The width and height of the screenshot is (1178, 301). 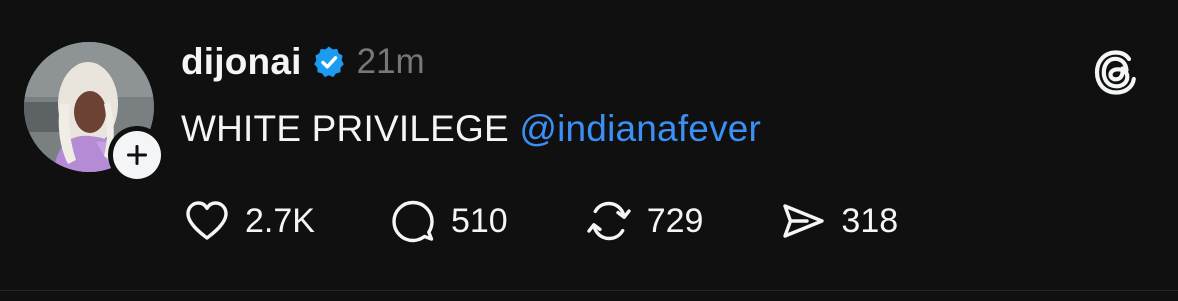 What do you see at coordinates (479, 220) in the screenshot?
I see `reply-count: 510` at bounding box center [479, 220].